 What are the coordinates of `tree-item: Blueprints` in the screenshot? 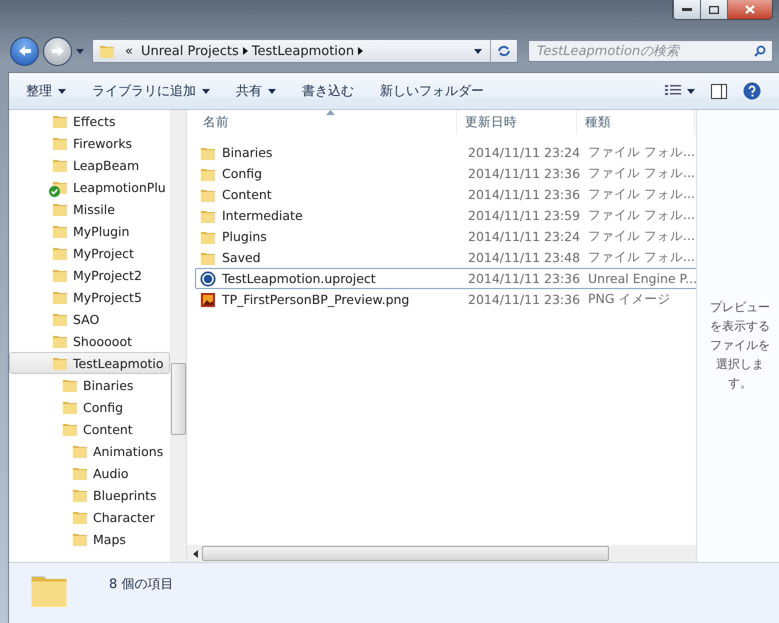 It's located at (89, 495).